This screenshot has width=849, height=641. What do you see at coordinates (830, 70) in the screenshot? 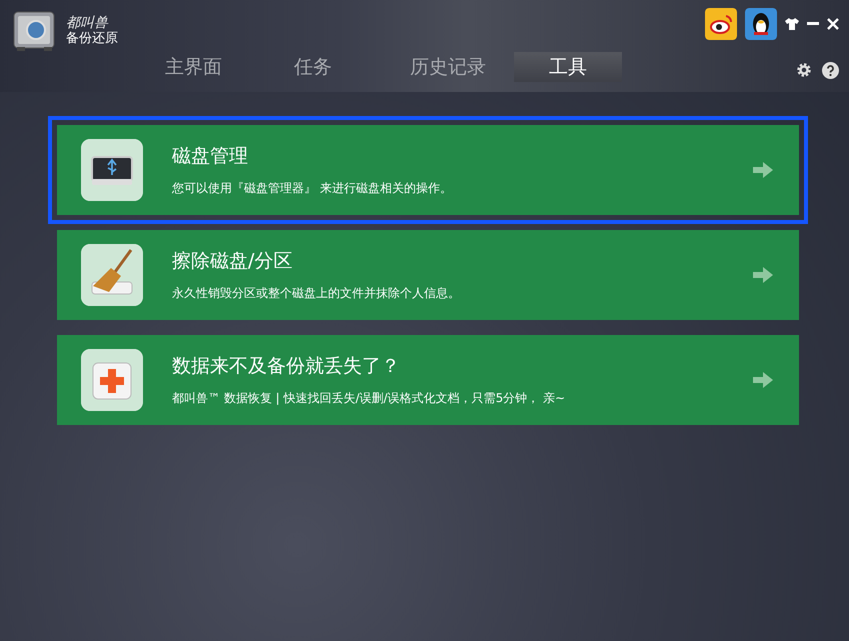
I see `help-icon` at bounding box center [830, 70].